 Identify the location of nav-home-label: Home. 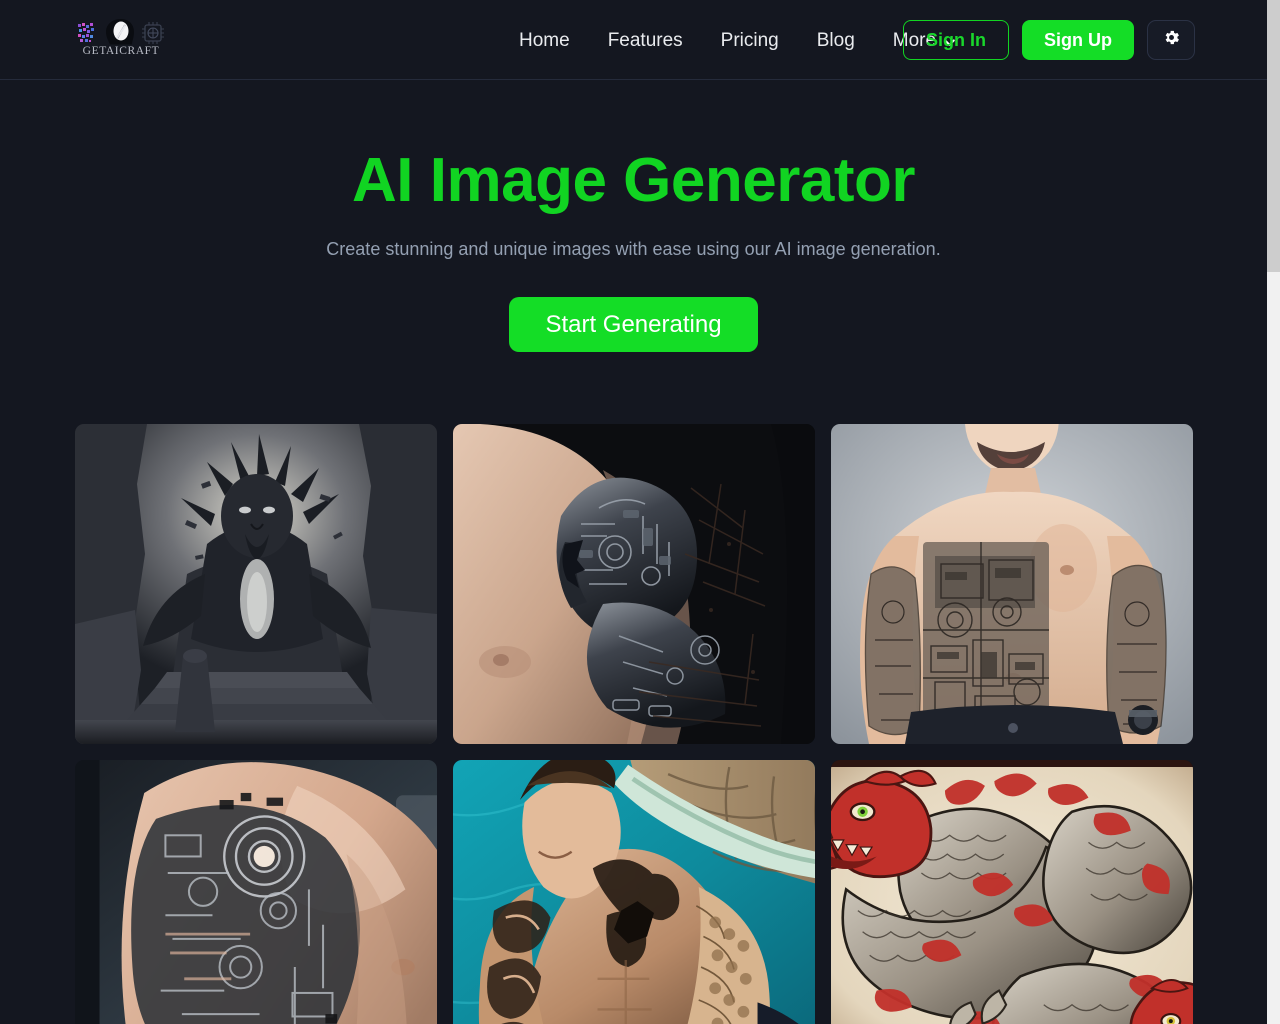
(544, 40).